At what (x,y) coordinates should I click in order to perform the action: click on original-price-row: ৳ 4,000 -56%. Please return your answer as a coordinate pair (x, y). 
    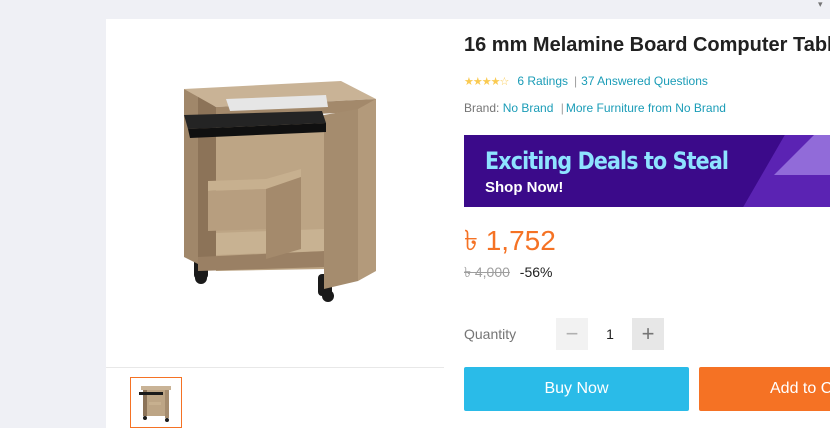
    Looking at the image, I should click on (508, 273).